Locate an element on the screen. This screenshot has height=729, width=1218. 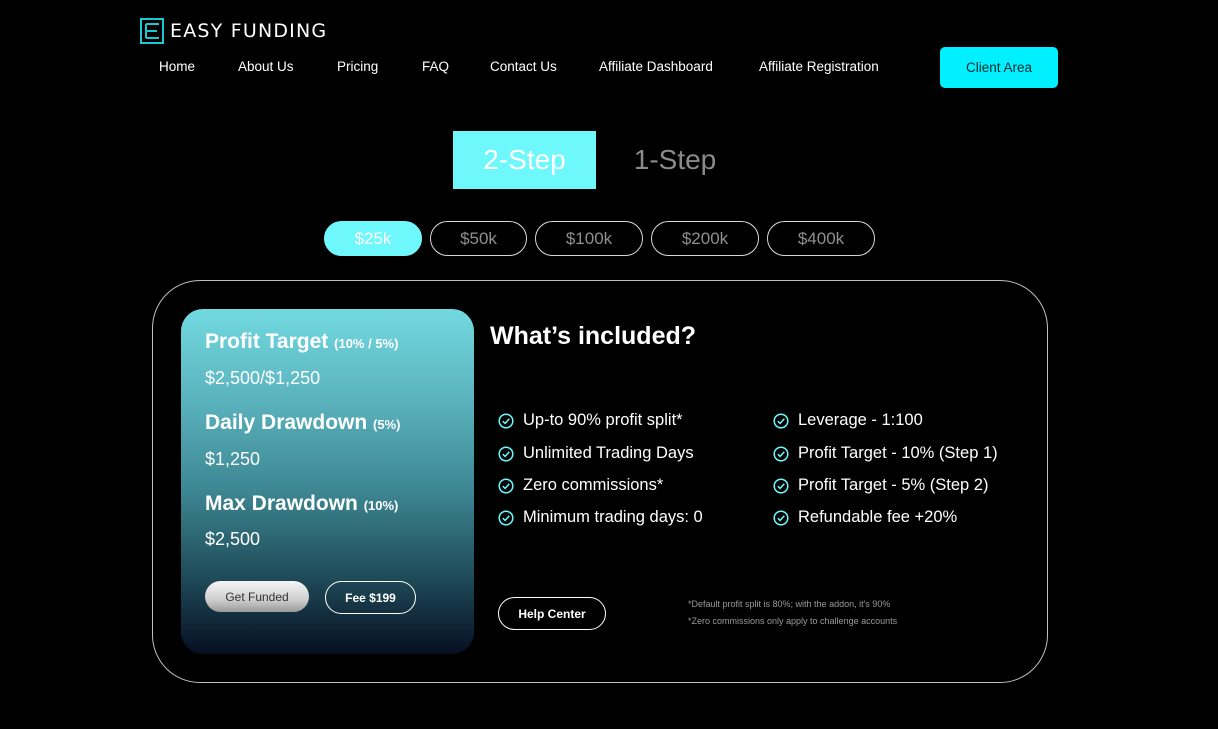
max-drawdown-value: $2,500 is located at coordinates (233, 539).